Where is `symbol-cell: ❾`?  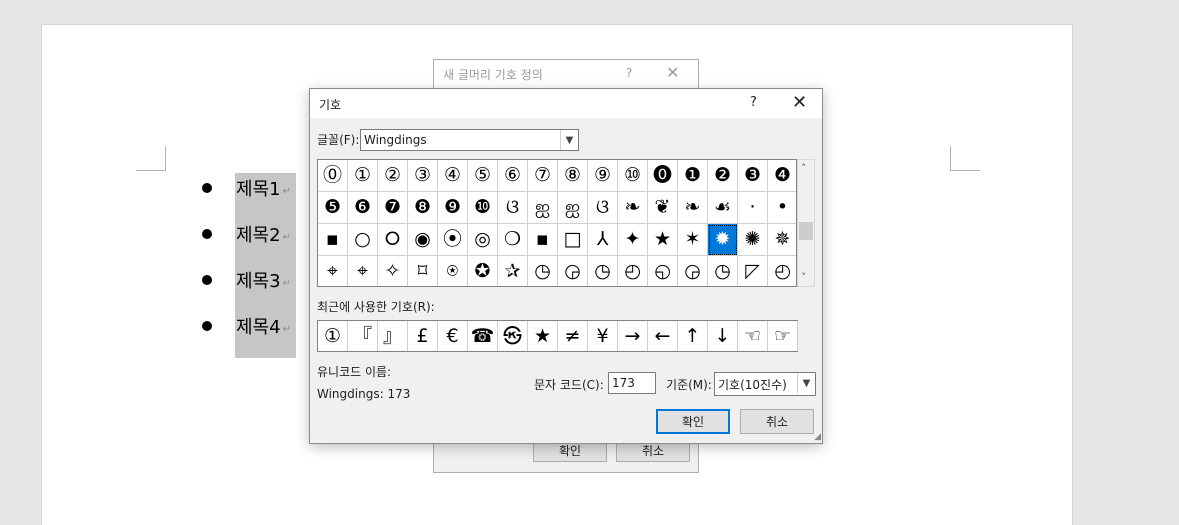 symbol-cell: ❾ is located at coordinates (453, 208).